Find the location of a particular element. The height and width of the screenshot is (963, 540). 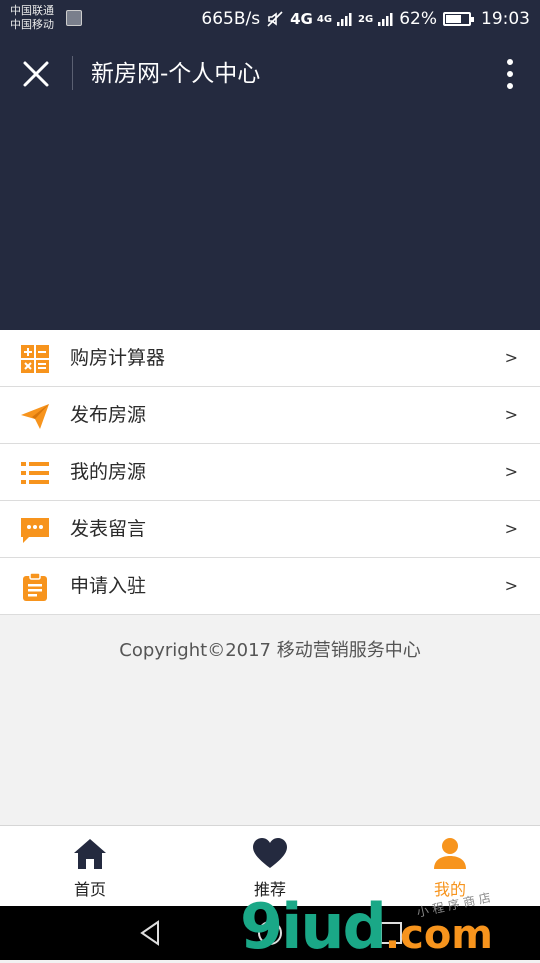

bottom-tab-bar: 首页 推荐 我的 is located at coordinates (270, 866).